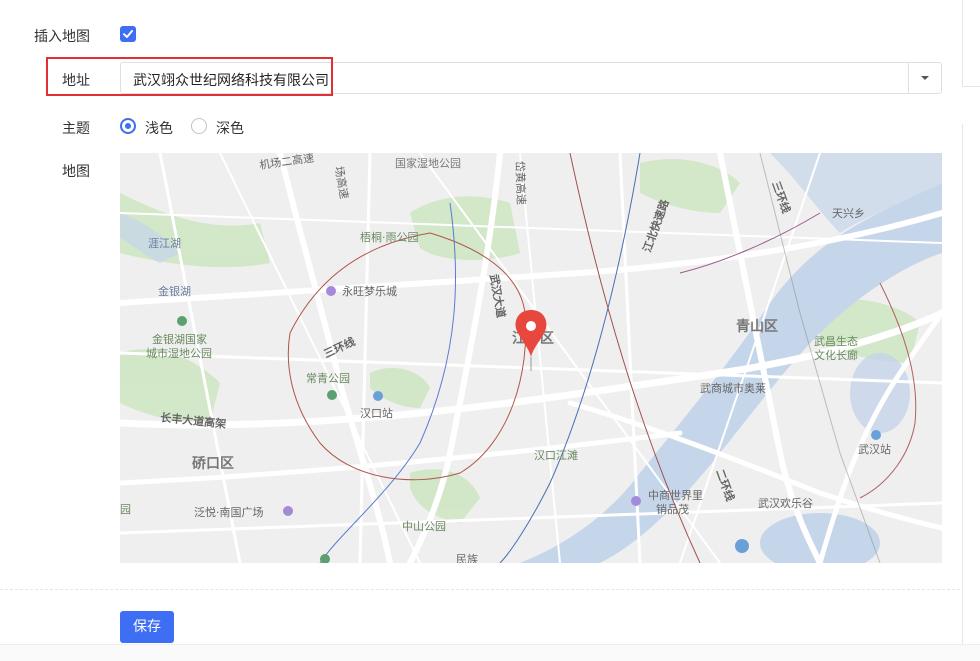 Image resolution: width=980 pixels, height=661 pixels. Describe the element at coordinates (76, 129) in the screenshot. I see `theme-label: 主题` at that location.